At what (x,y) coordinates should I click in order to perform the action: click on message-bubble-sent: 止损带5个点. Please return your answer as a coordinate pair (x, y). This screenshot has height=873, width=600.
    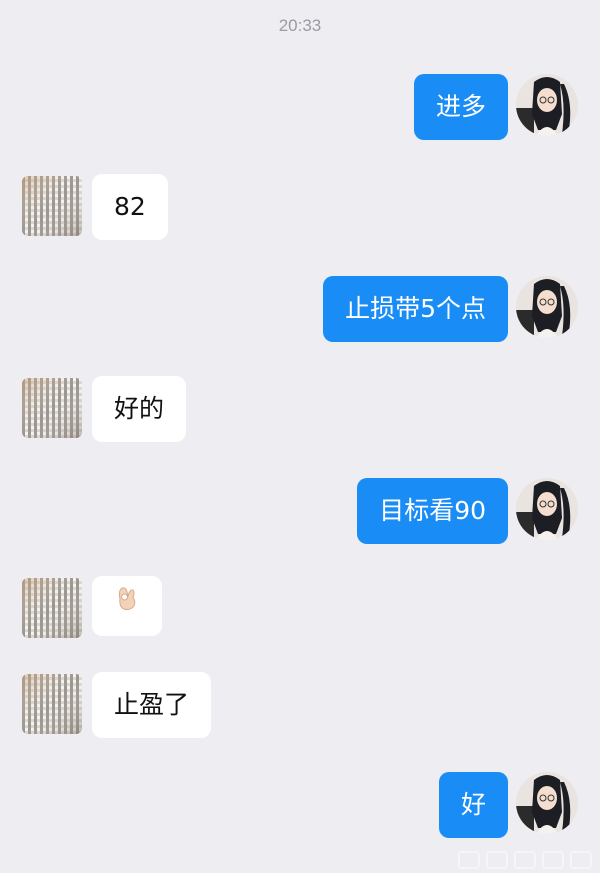
    Looking at the image, I should click on (415, 309).